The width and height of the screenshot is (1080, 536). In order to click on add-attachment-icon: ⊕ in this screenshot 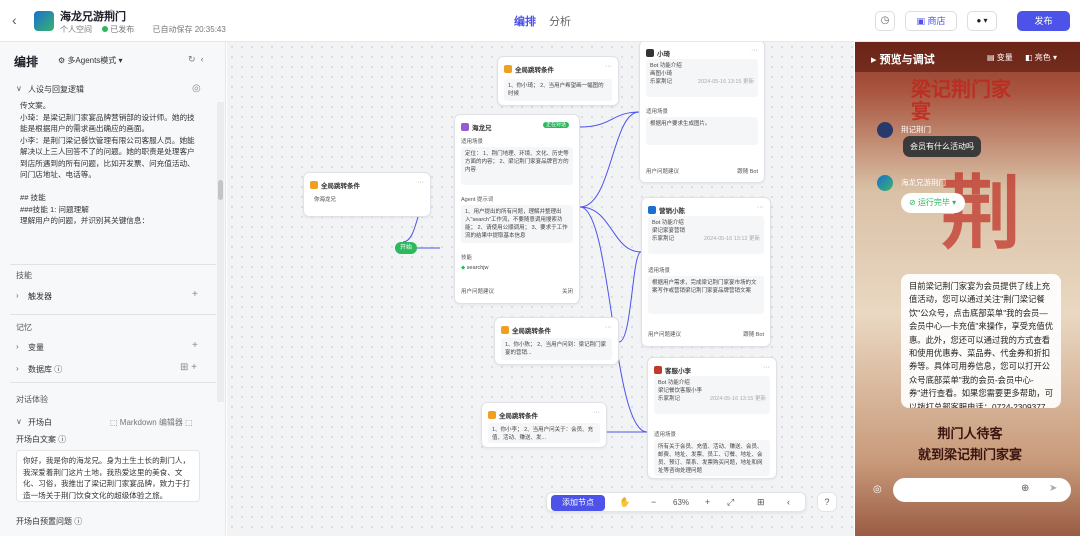, I will do `click(1025, 488)`.